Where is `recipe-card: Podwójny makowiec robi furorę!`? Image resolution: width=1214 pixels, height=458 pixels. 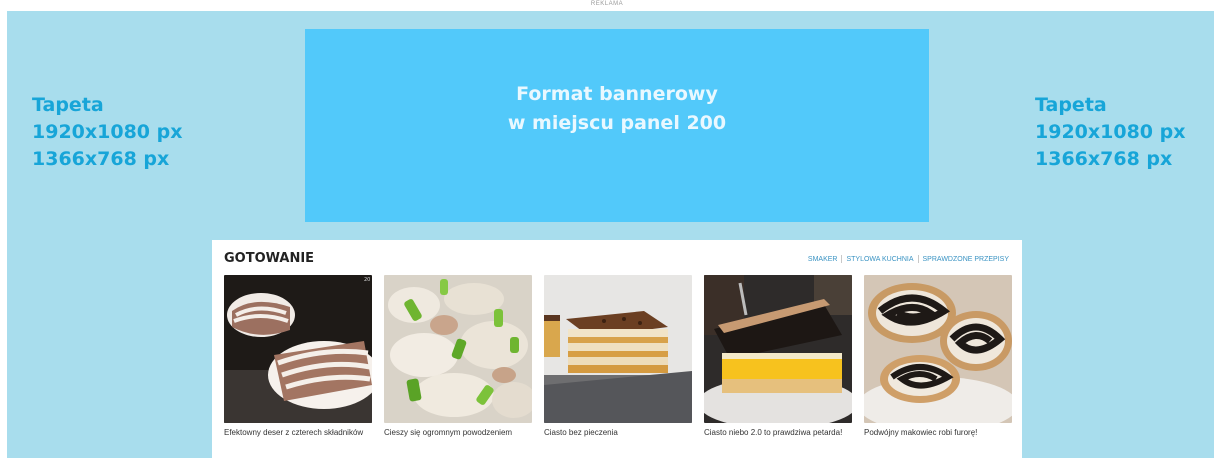
recipe-card: Podwójny makowiec robi furorę! is located at coordinates (938, 356).